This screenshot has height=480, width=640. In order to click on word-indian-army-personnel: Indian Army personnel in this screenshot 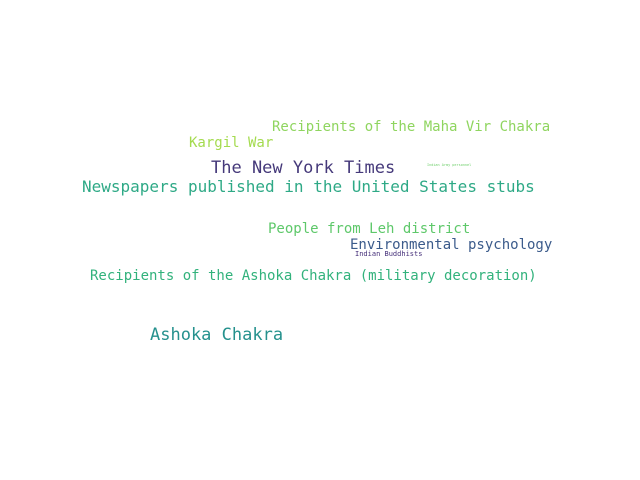, I will do `click(449, 165)`.